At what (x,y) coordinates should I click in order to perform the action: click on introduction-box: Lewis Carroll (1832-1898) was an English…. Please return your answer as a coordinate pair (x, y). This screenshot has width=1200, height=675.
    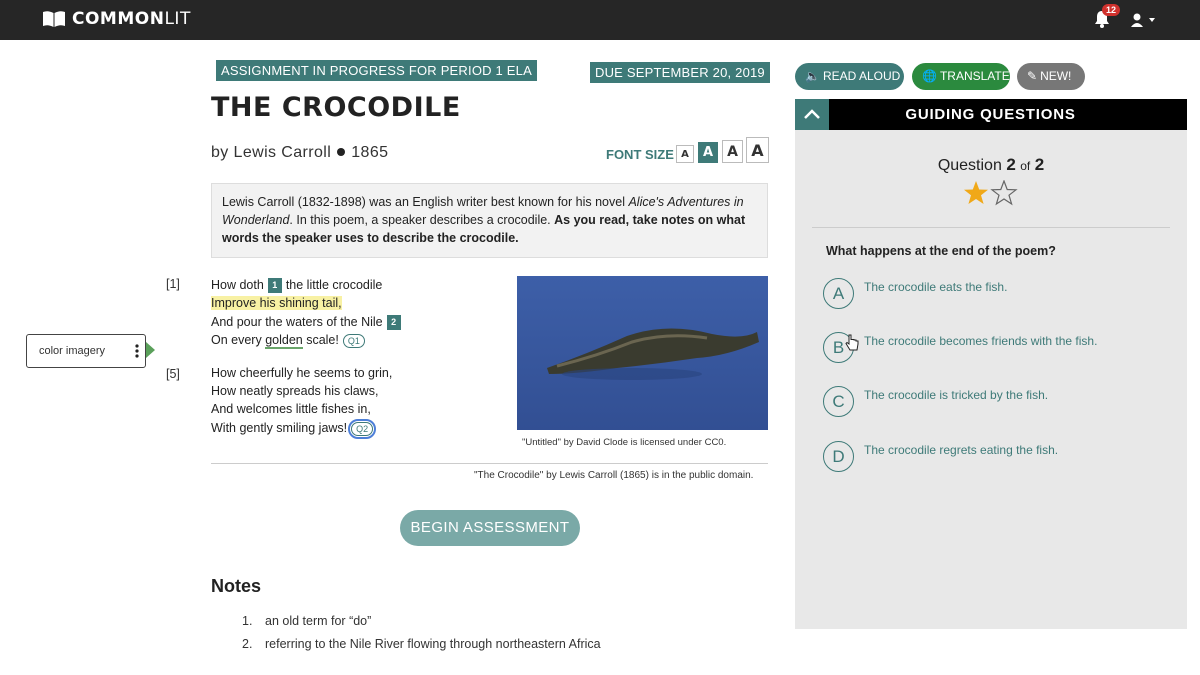
    Looking at the image, I should click on (489, 220).